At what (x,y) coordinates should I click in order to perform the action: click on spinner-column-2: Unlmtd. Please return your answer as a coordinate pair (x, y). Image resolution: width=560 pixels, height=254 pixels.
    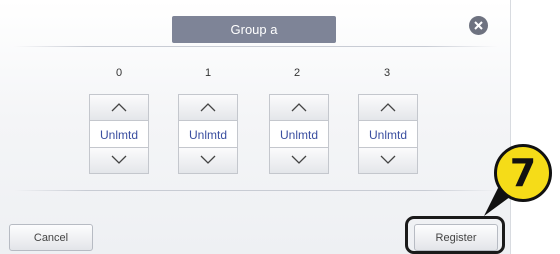
    Looking at the image, I should click on (299, 134).